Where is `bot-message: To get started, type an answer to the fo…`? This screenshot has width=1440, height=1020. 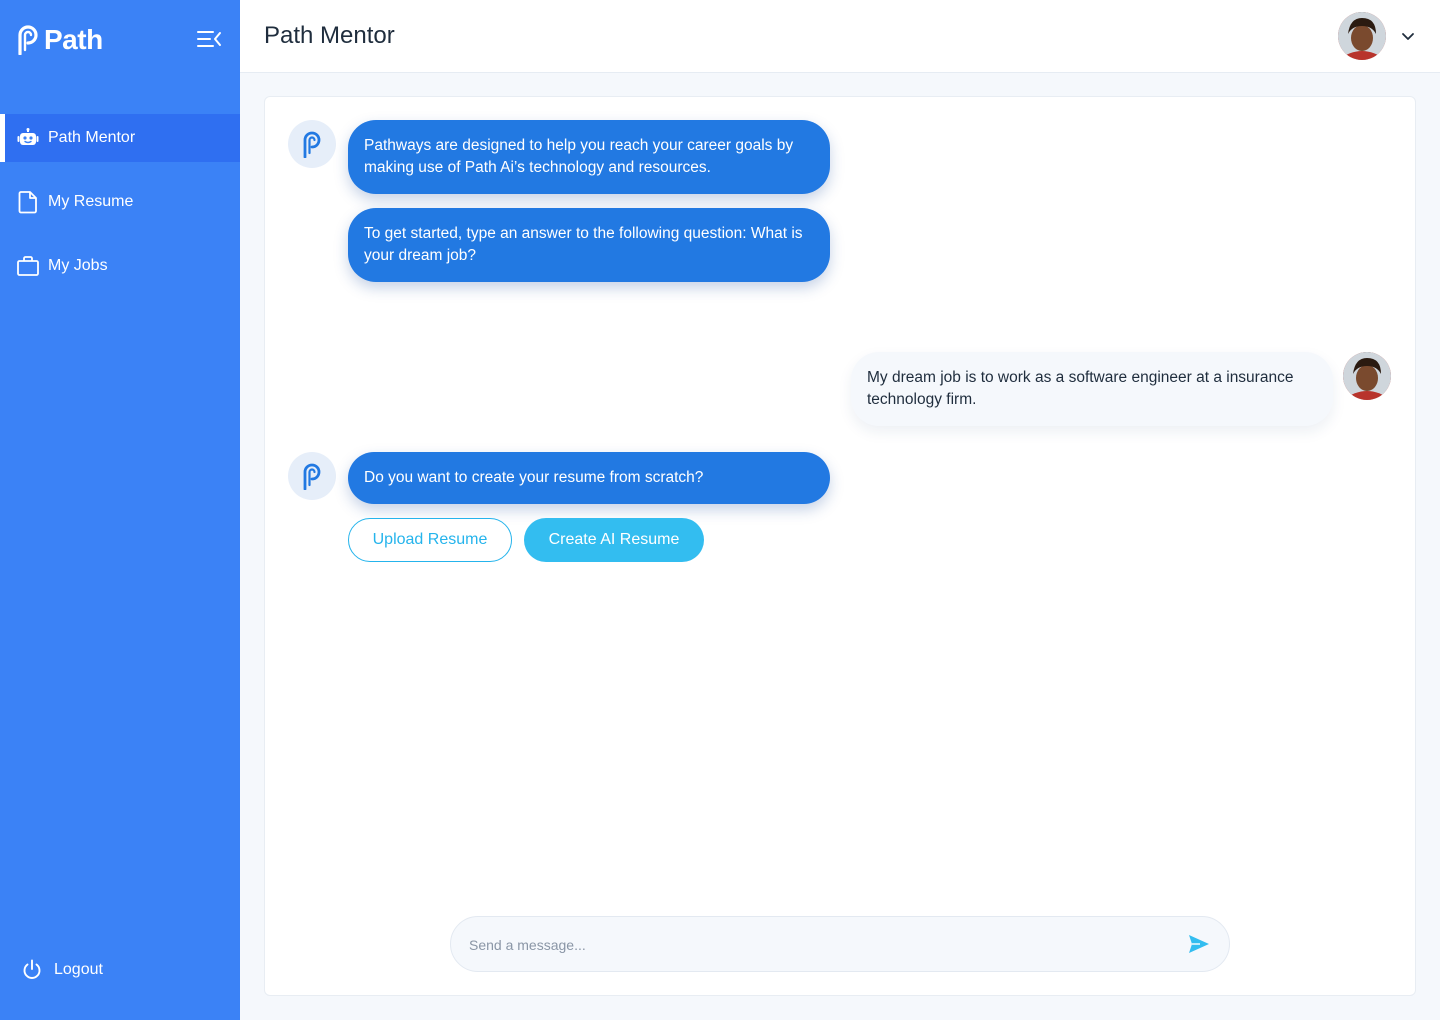 bot-message: To get started, type an answer to the fo… is located at coordinates (589, 245).